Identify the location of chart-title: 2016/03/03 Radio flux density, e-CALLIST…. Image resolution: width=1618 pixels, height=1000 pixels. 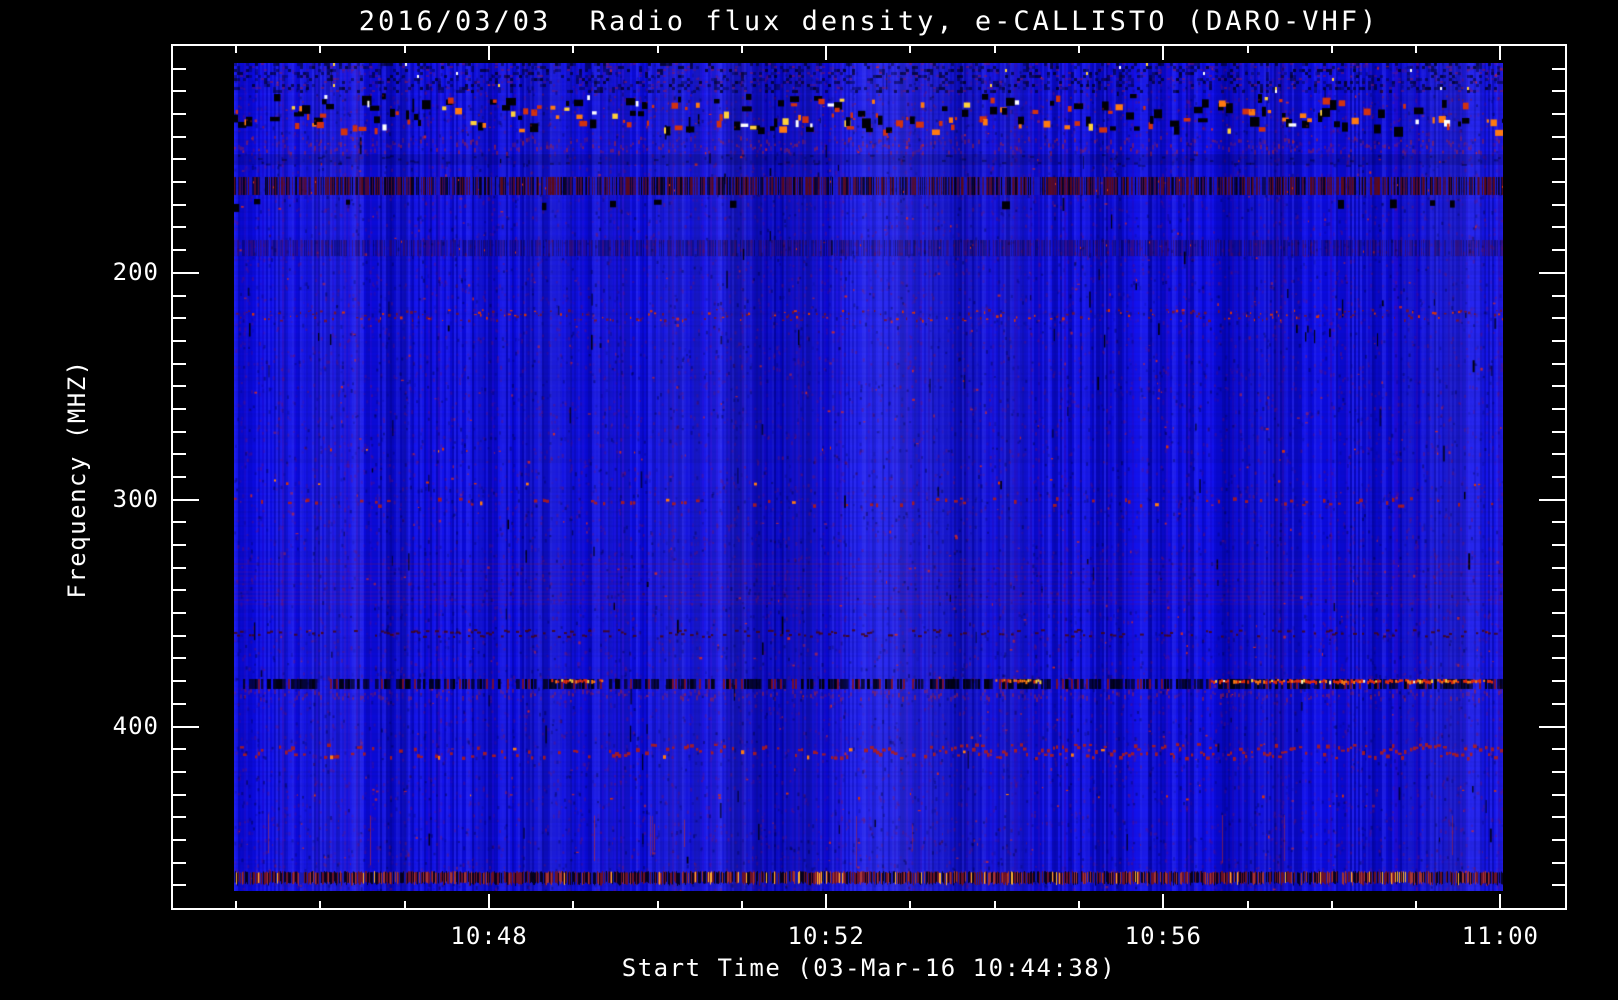
(869, 21).